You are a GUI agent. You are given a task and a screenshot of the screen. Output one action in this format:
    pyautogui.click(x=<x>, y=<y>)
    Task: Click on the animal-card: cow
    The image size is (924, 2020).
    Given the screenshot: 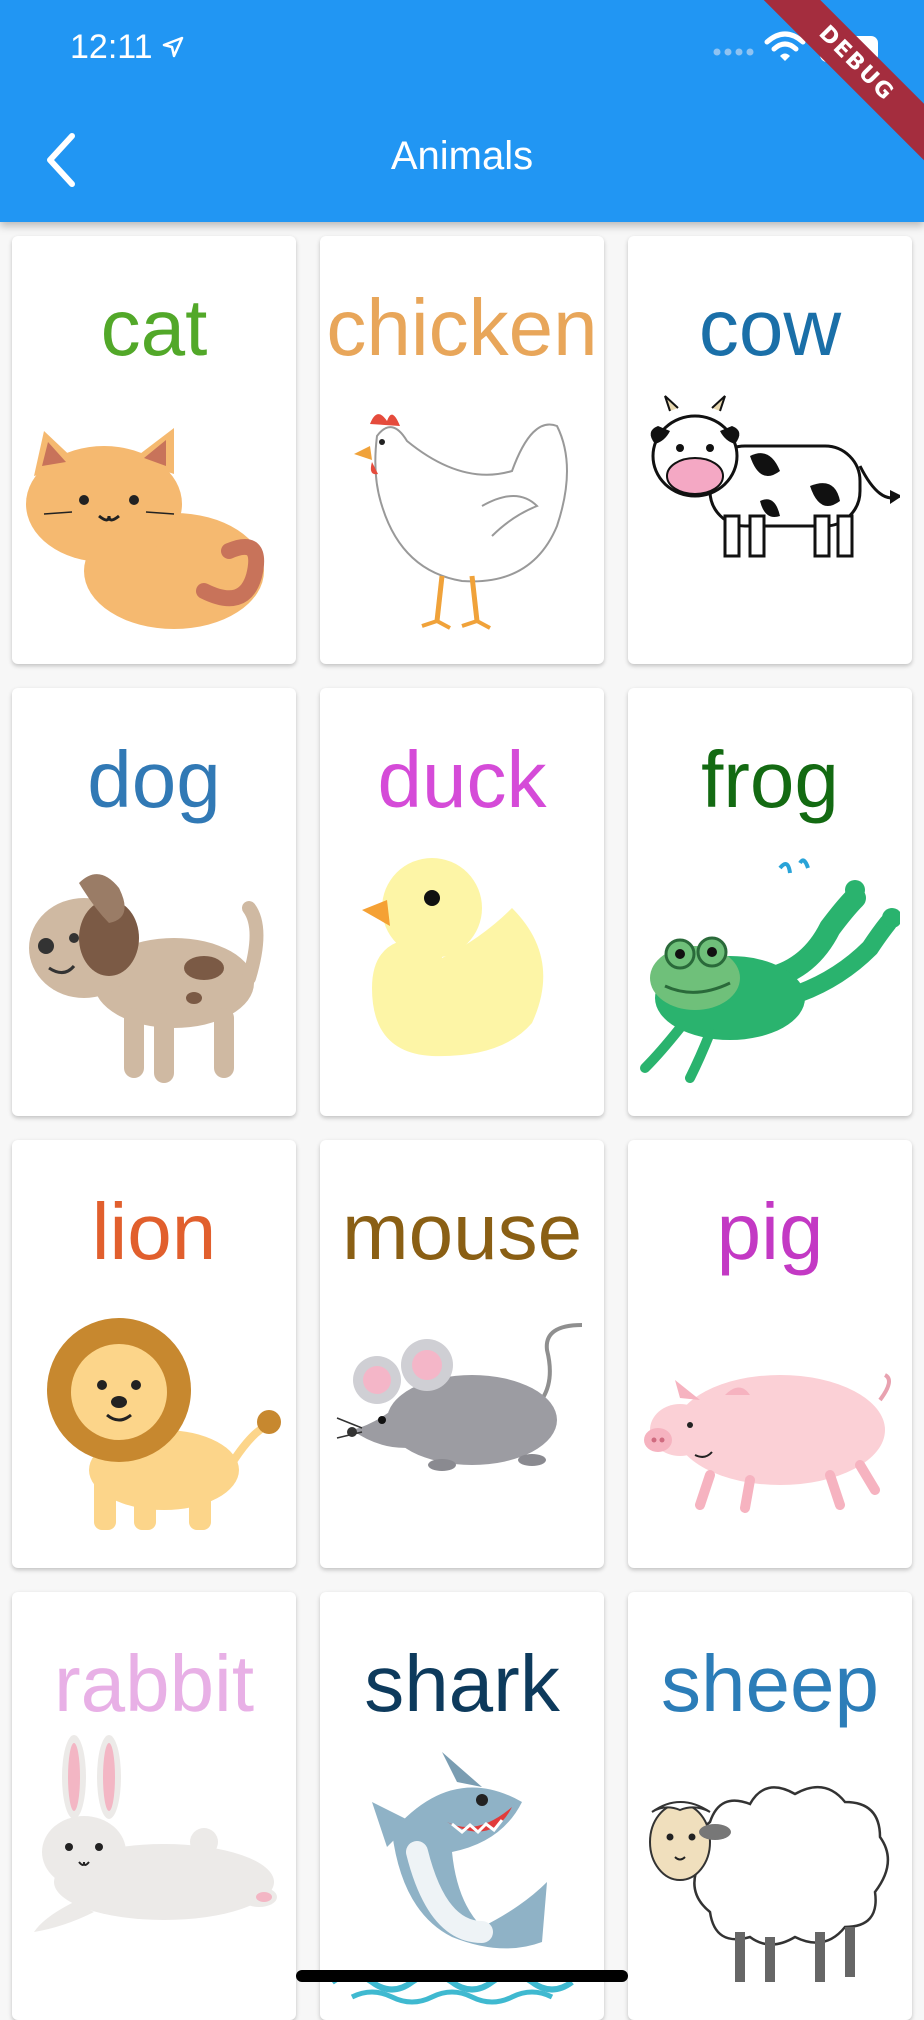 What is the action you would take?
    pyautogui.click(x=770, y=450)
    